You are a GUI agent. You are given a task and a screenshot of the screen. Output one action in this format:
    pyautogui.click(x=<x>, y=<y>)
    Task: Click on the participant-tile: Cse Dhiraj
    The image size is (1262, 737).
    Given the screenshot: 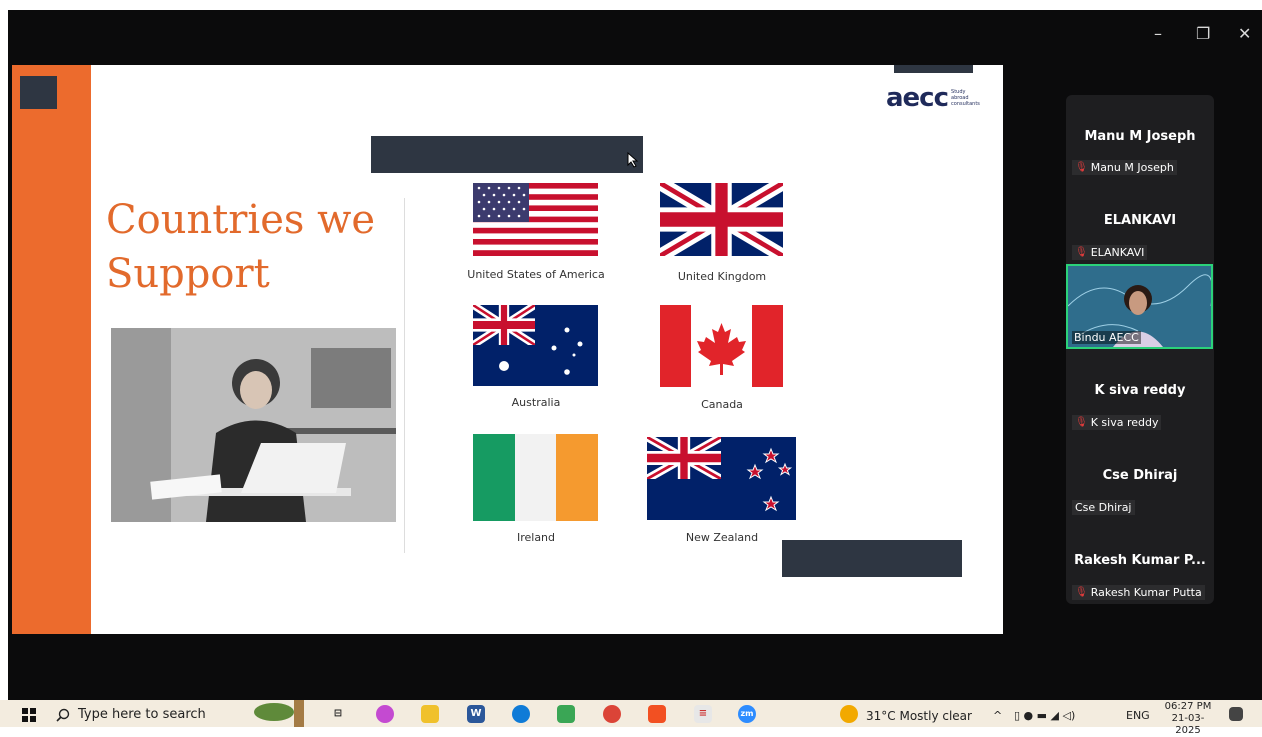 What is the action you would take?
    pyautogui.click(x=1103, y=507)
    